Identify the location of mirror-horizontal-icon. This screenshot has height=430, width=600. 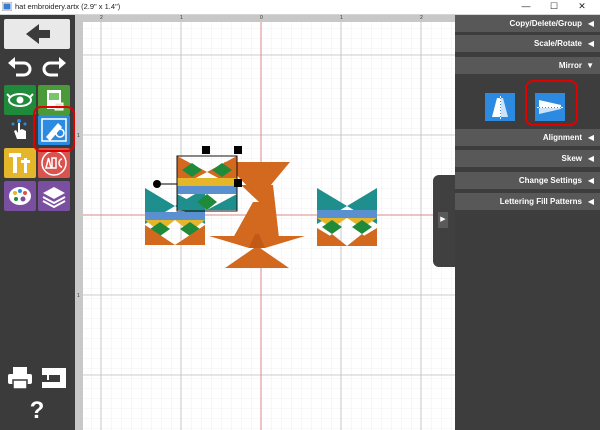
(500, 107).